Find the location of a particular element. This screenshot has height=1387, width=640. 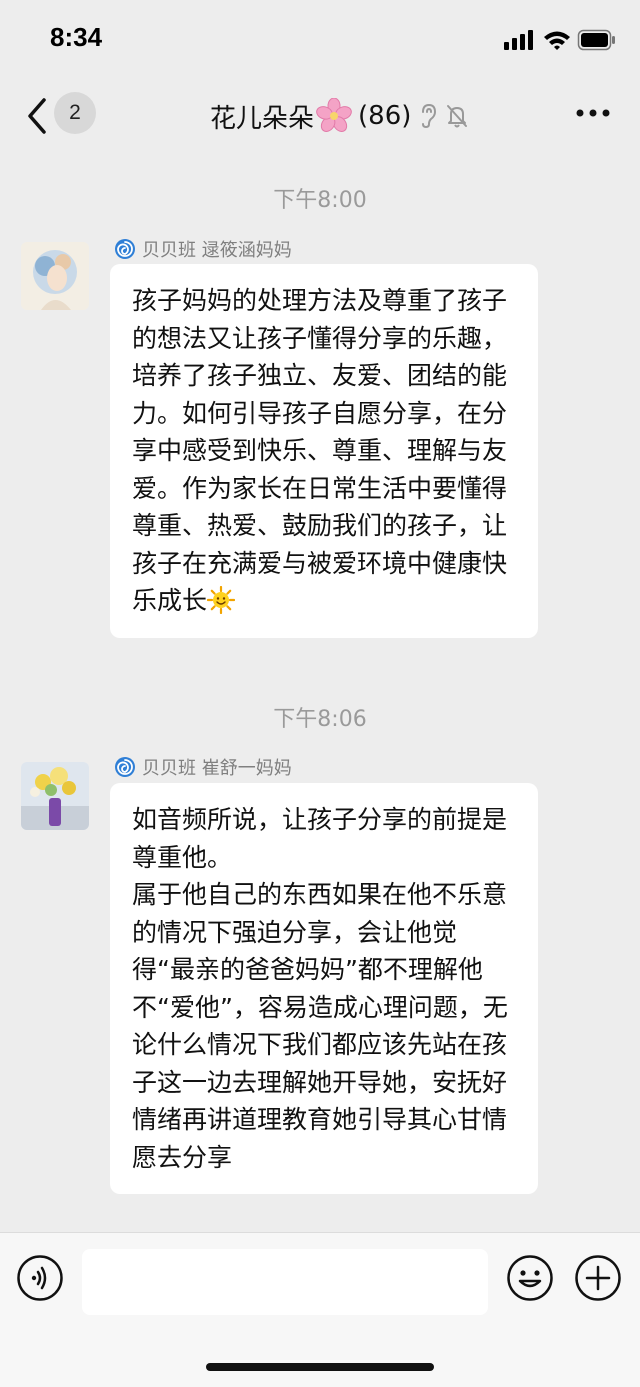

sun-icon is located at coordinates (221, 600).